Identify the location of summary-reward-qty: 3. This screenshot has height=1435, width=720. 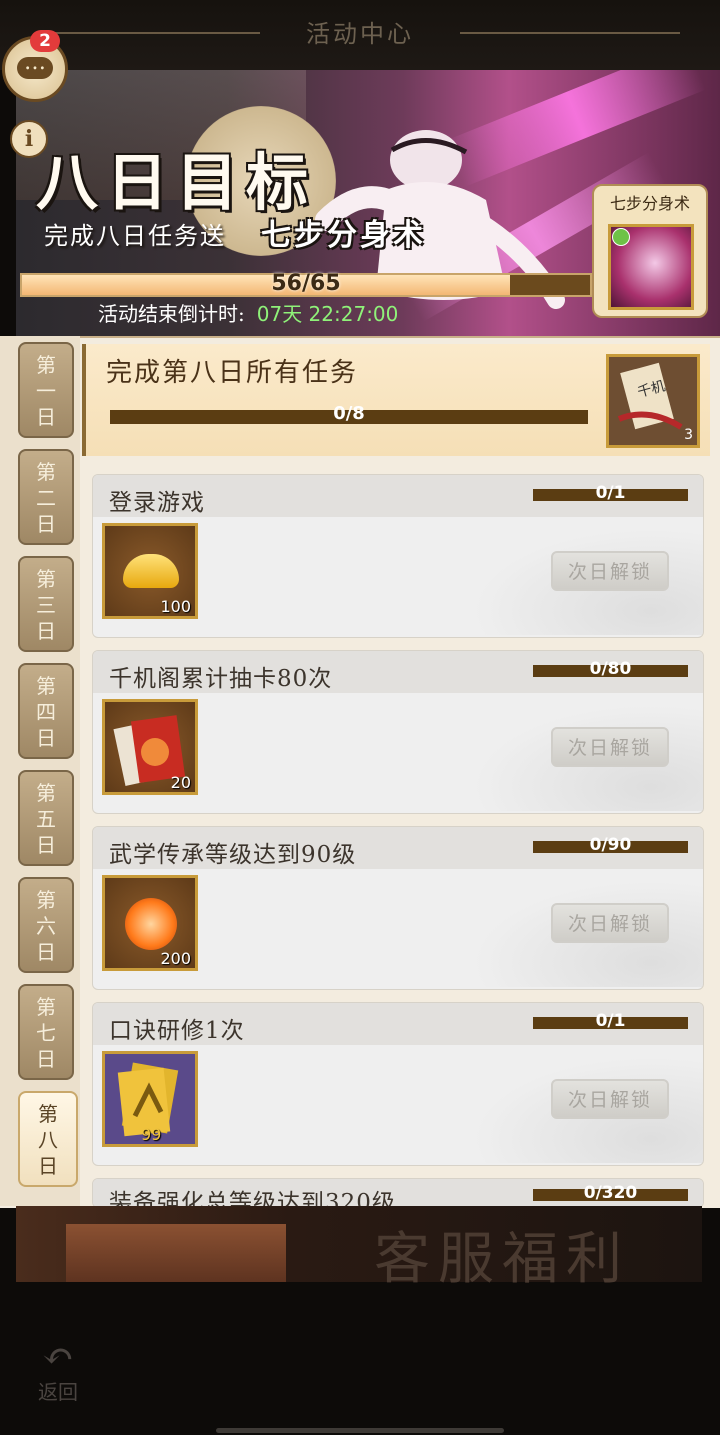
(688, 435).